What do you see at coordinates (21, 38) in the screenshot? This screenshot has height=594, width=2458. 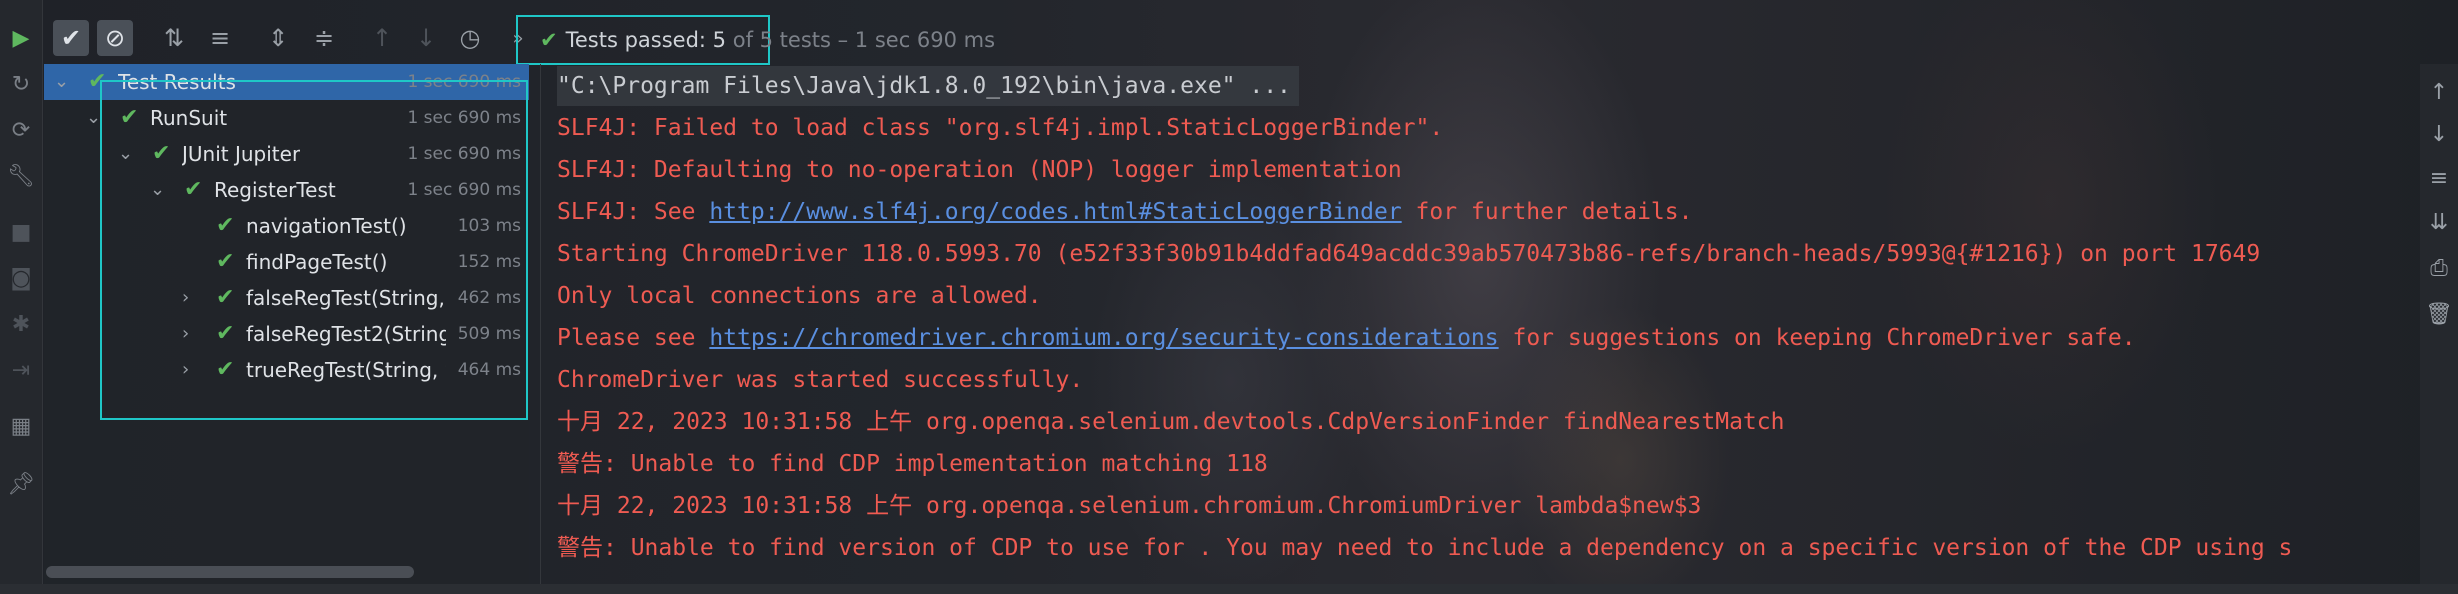 I see `run-icon: ▶` at bounding box center [21, 38].